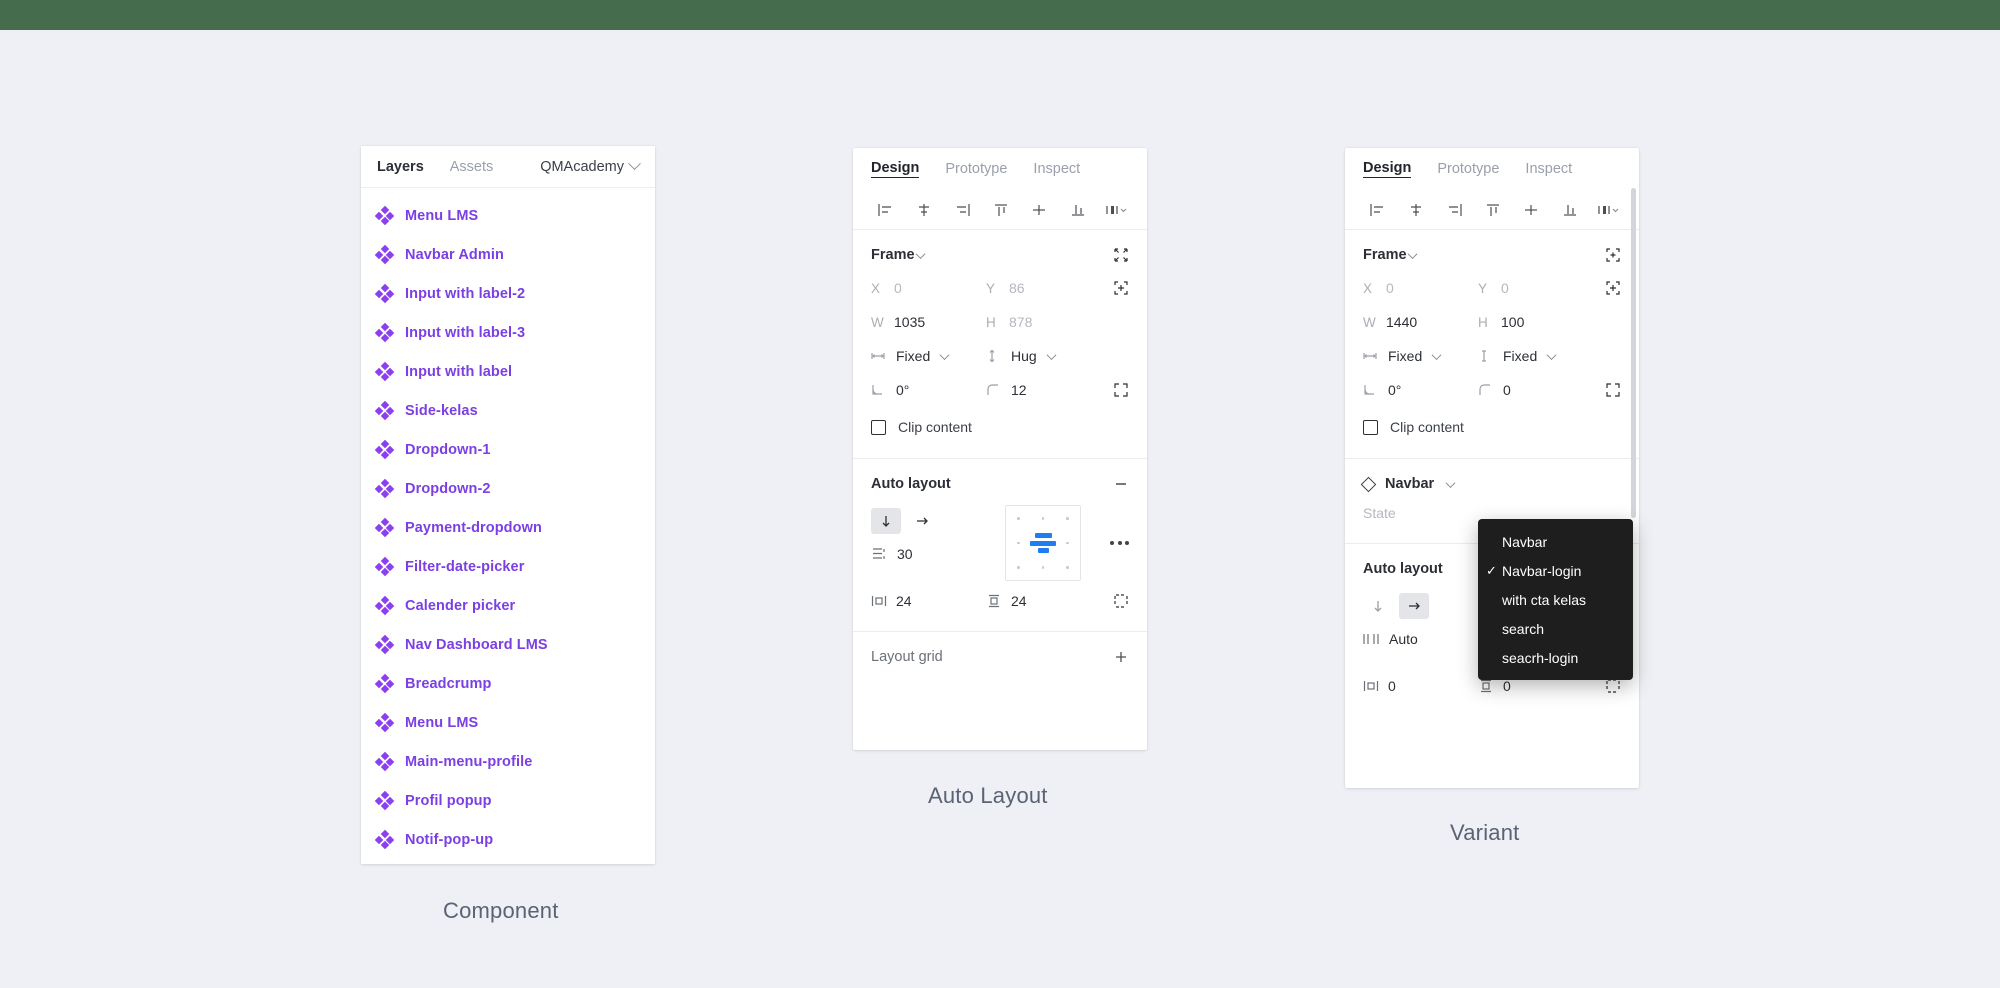  What do you see at coordinates (1483, 288) in the screenshot?
I see `y-label: Y` at bounding box center [1483, 288].